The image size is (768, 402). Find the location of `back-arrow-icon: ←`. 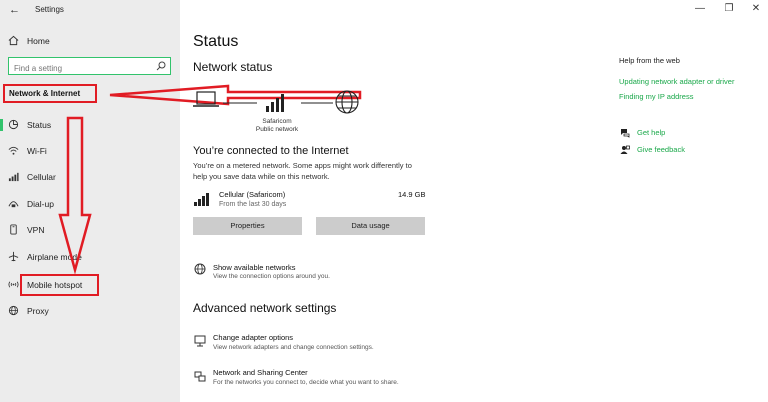

back-arrow-icon: ← is located at coordinates (14, 10).